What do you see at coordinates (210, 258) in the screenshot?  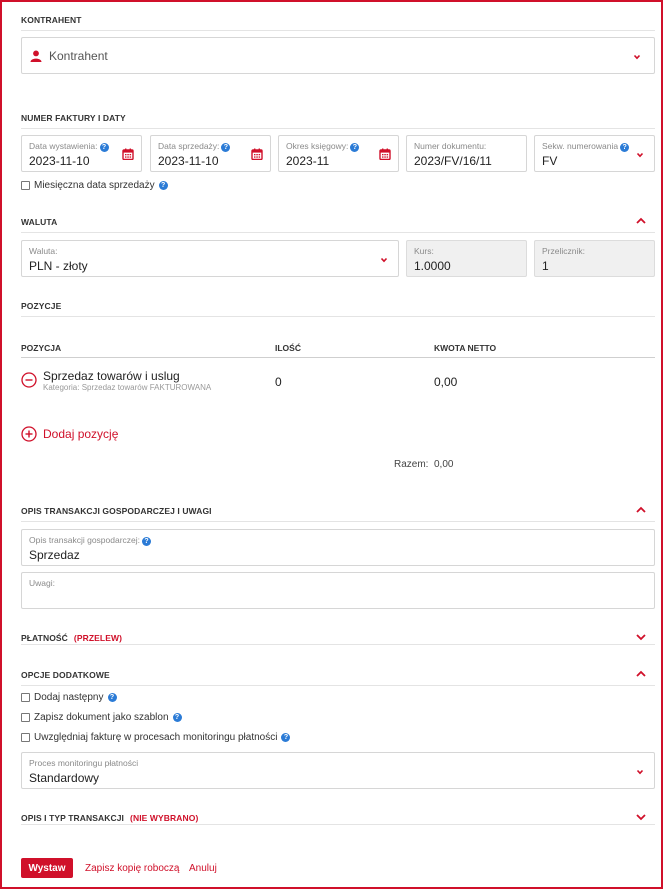 I see `currency-select: Waluta: PLN - złoty` at bounding box center [210, 258].